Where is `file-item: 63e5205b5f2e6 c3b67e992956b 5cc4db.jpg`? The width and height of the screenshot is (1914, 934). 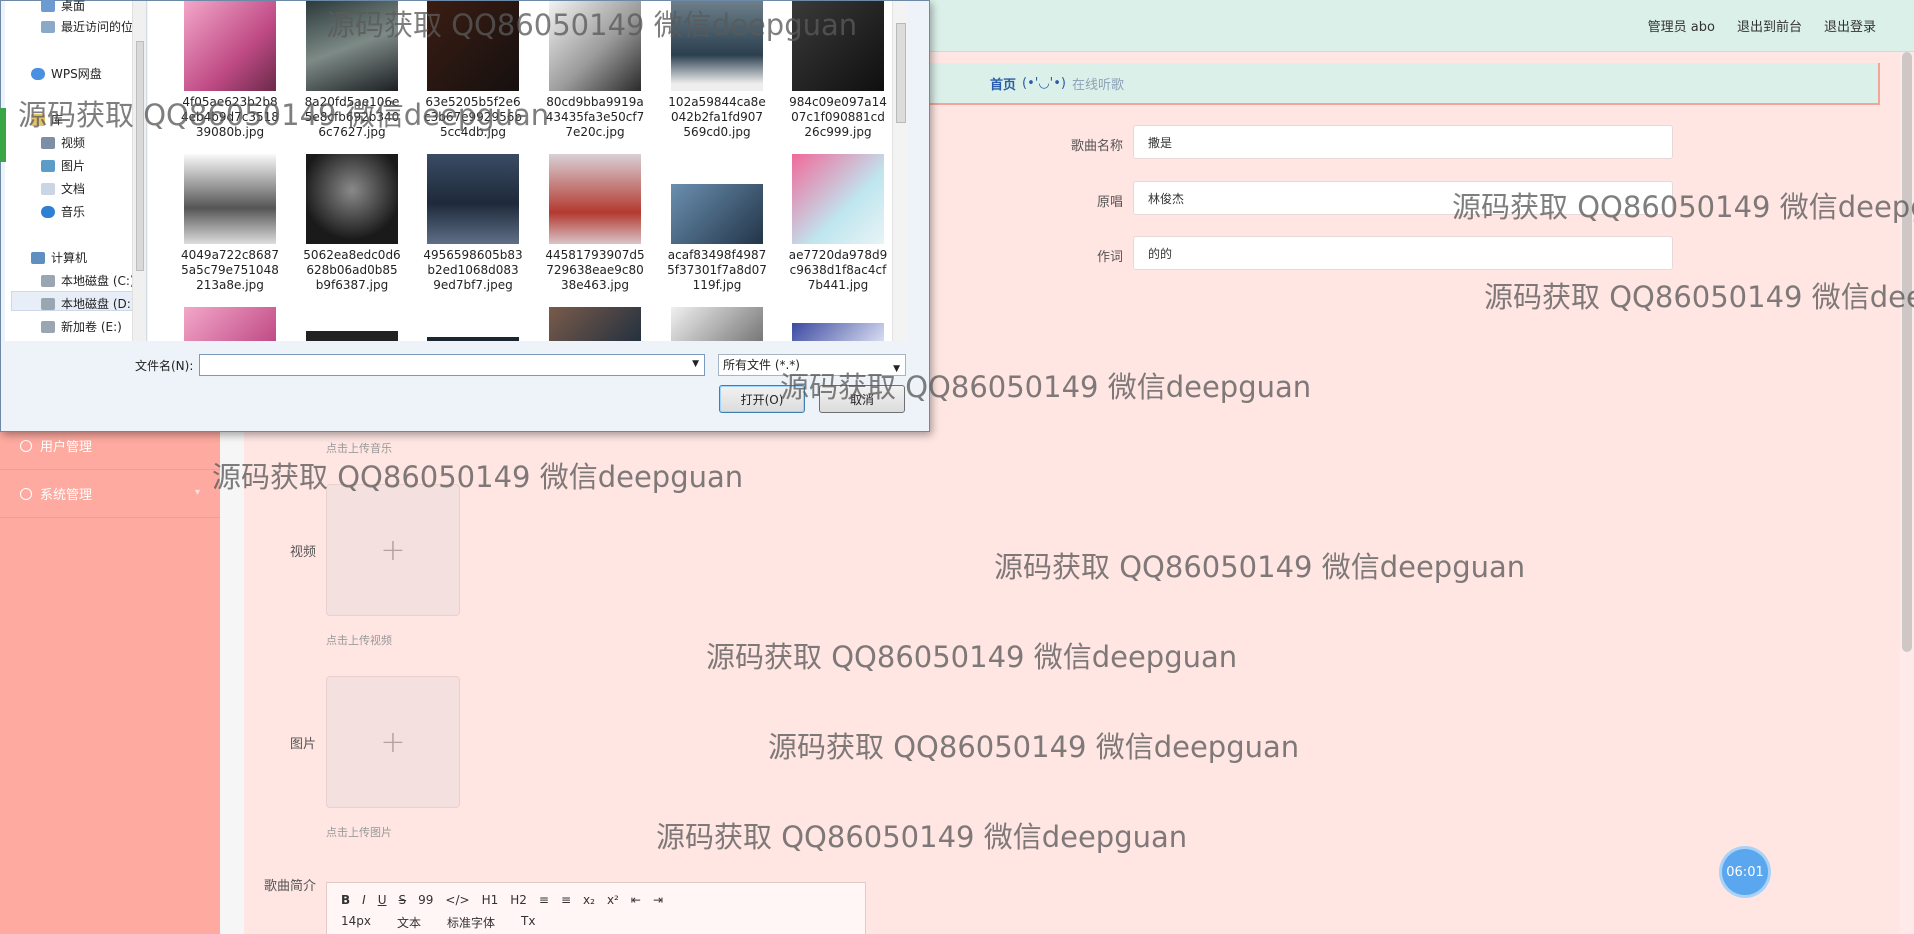
file-item: 63e5205b5f2e6 c3b67e992956b 5cc4db.jpg is located at coordinates (473, 70).